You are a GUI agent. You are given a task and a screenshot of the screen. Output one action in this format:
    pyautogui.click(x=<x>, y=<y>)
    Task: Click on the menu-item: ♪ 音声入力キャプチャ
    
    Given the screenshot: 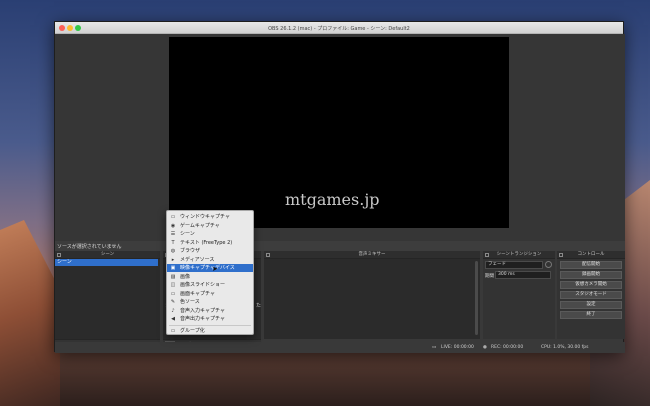 What is the action you would take?
    pyautogui.click(x=210, y=311)
    